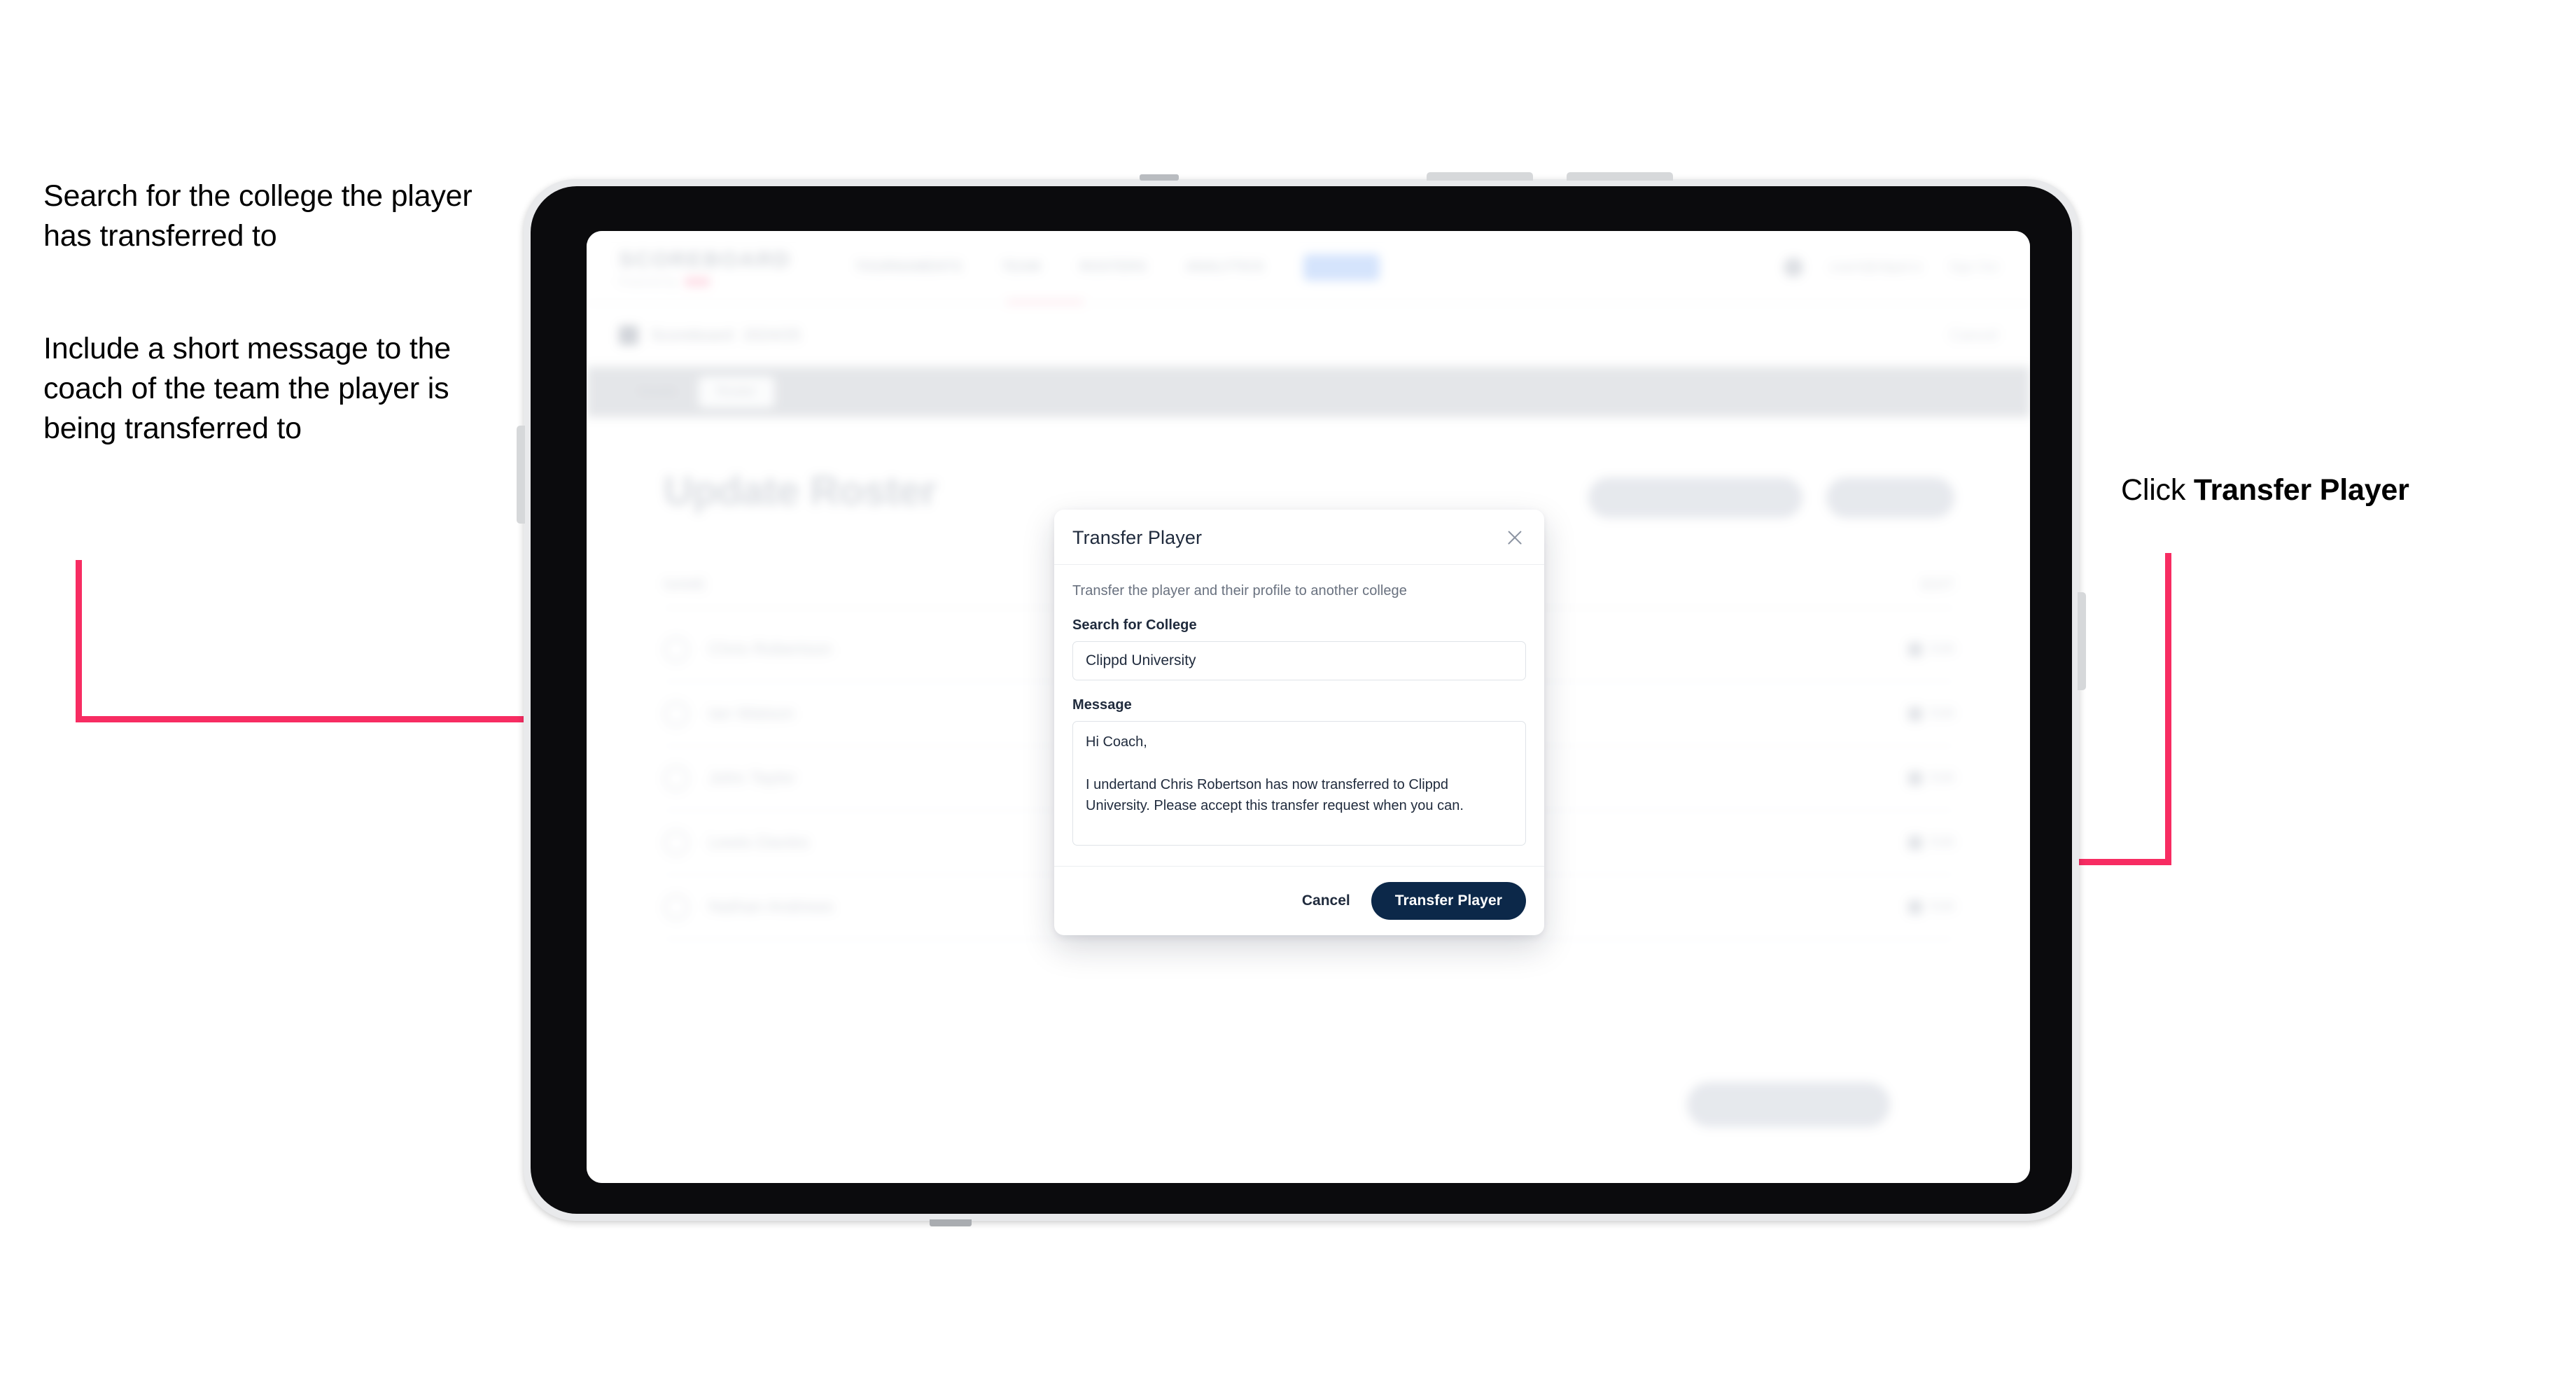 This screenshot has height=1386, width=2576. Describe the element at coordinates (1299, 537) in the screenshot. I see `dialog-header: Transfer Player` at that location.